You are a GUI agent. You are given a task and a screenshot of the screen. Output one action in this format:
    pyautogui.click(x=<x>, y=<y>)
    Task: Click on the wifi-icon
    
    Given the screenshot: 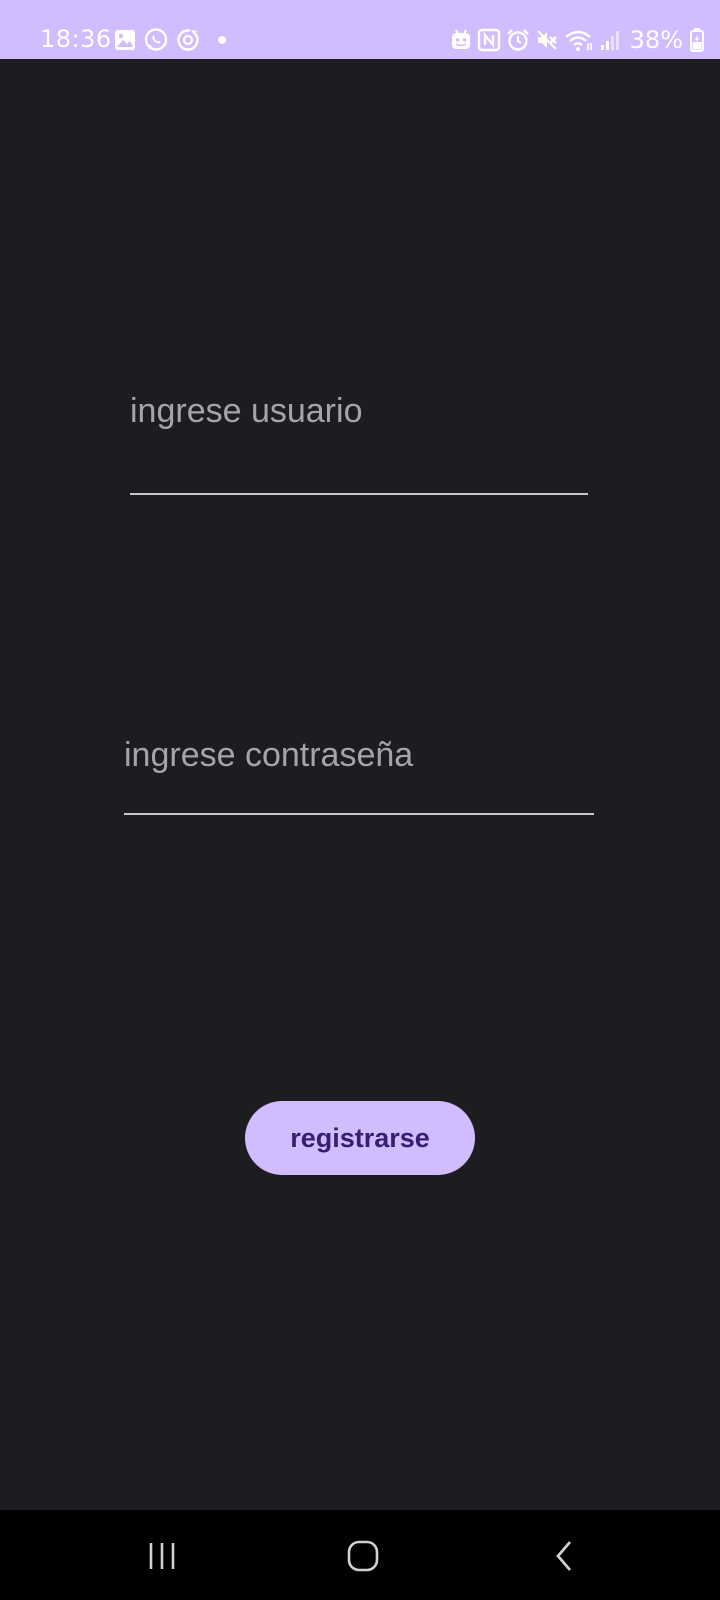 What is the action you would take?
    pyautogui.click(x=579, y=40)
    